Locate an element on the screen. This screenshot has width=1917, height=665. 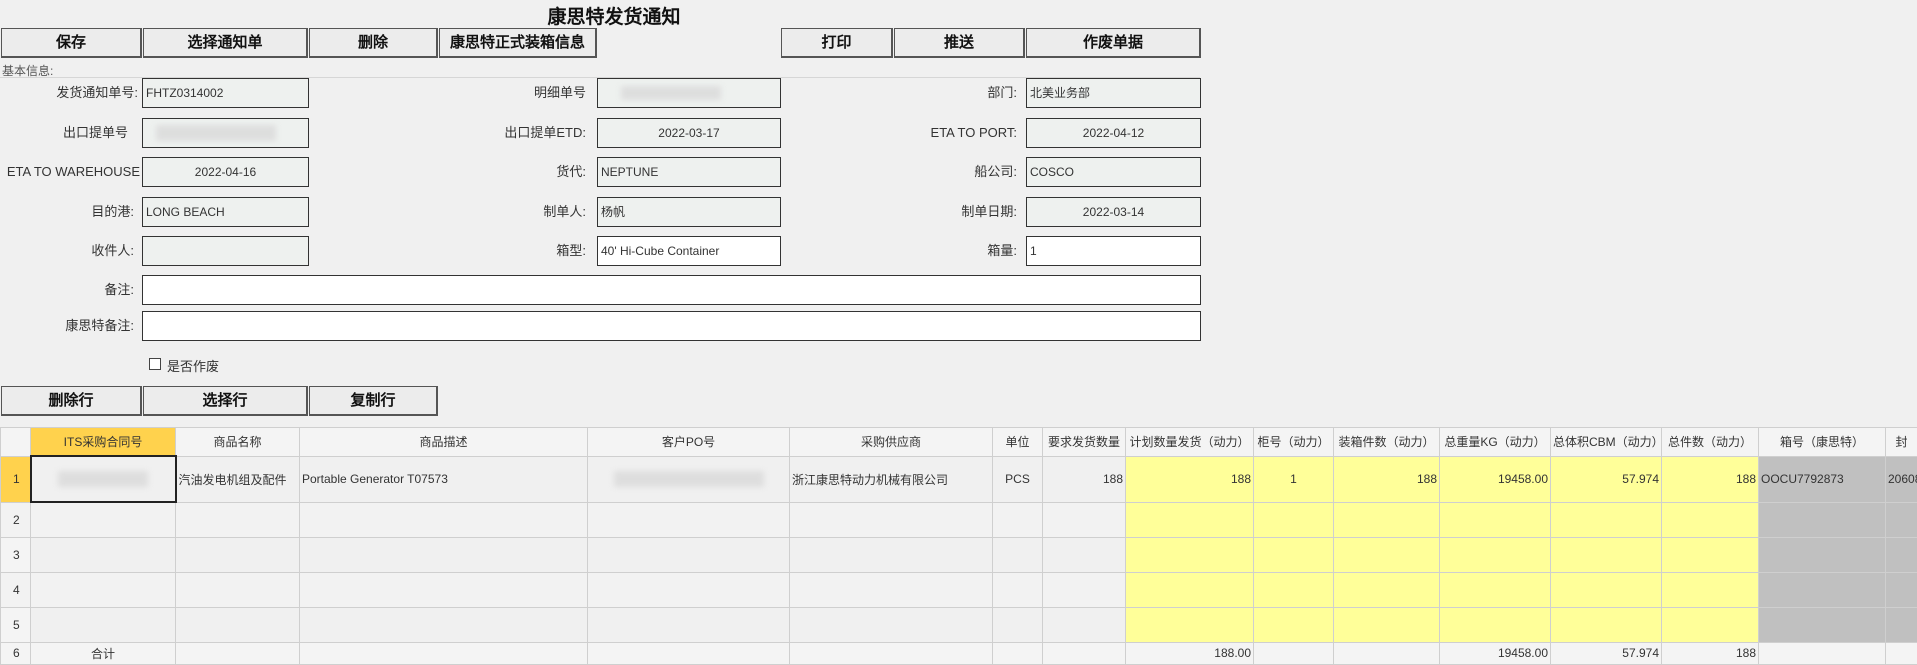
container-qty-field: 1 is located at coordinates (1113, 251).